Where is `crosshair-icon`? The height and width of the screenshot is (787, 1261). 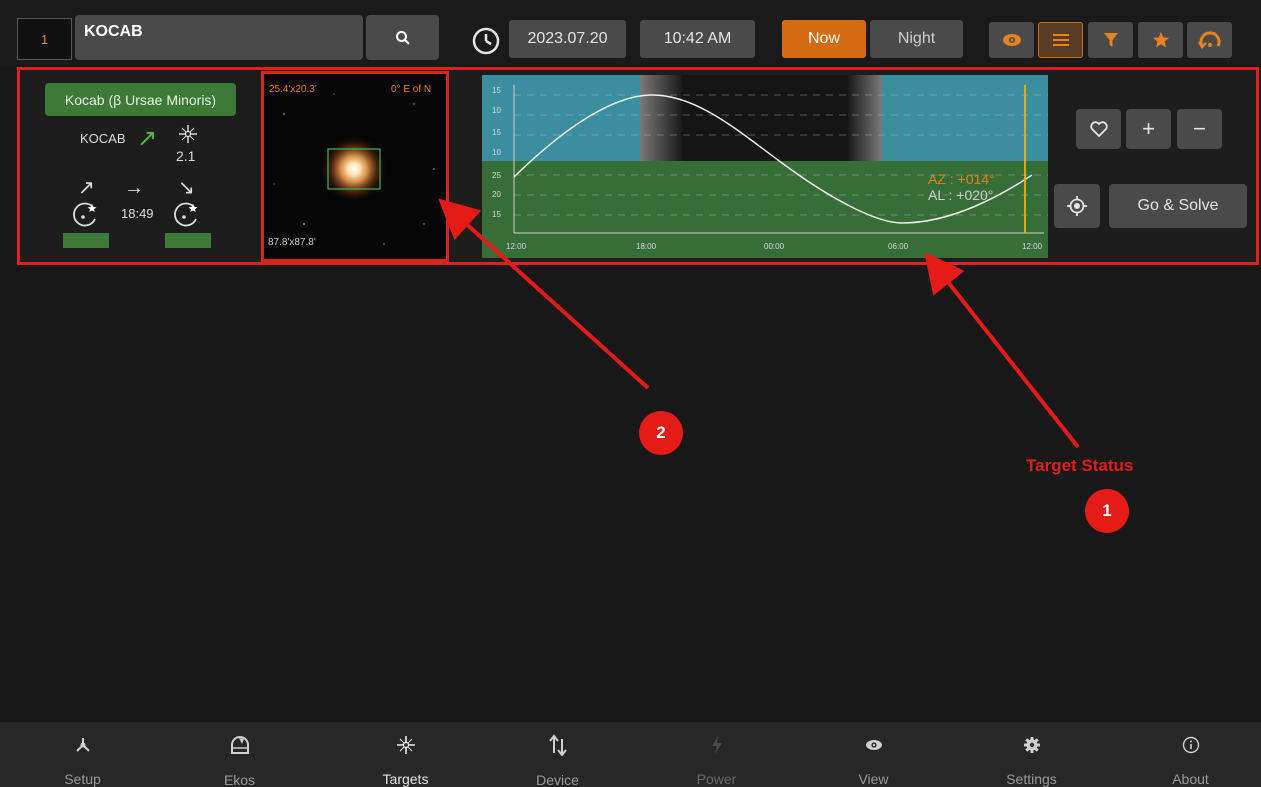 crosshair-icon is located at coordinates (1077, 206).